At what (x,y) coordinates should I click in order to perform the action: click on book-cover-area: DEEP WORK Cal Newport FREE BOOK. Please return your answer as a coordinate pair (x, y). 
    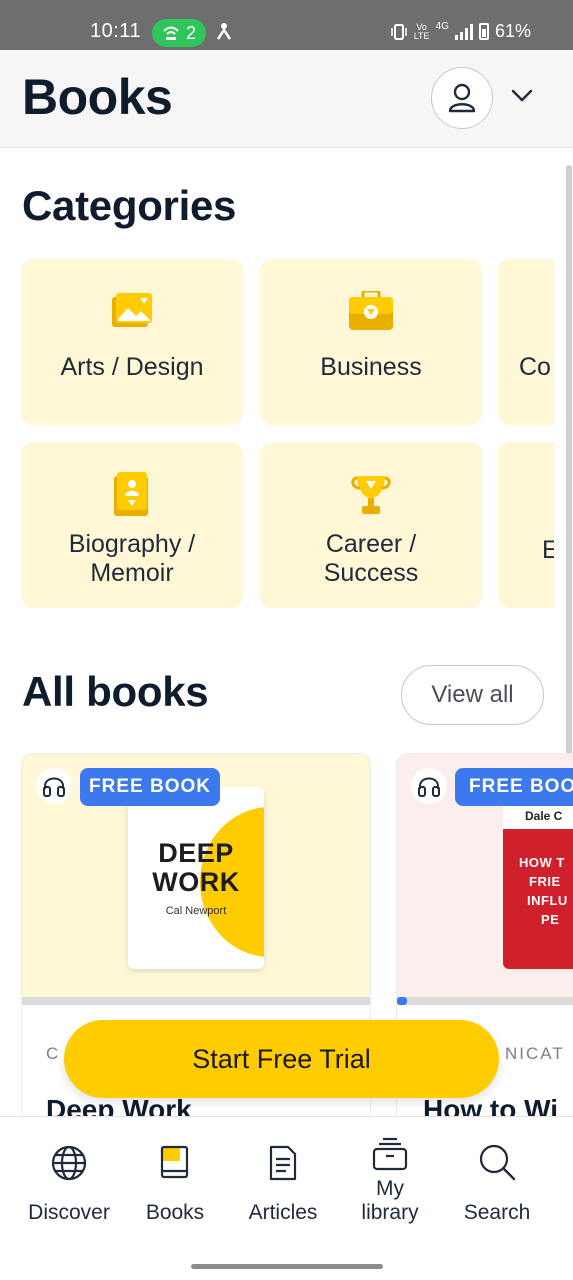
    Looking at the image, I should click on (196, 875).